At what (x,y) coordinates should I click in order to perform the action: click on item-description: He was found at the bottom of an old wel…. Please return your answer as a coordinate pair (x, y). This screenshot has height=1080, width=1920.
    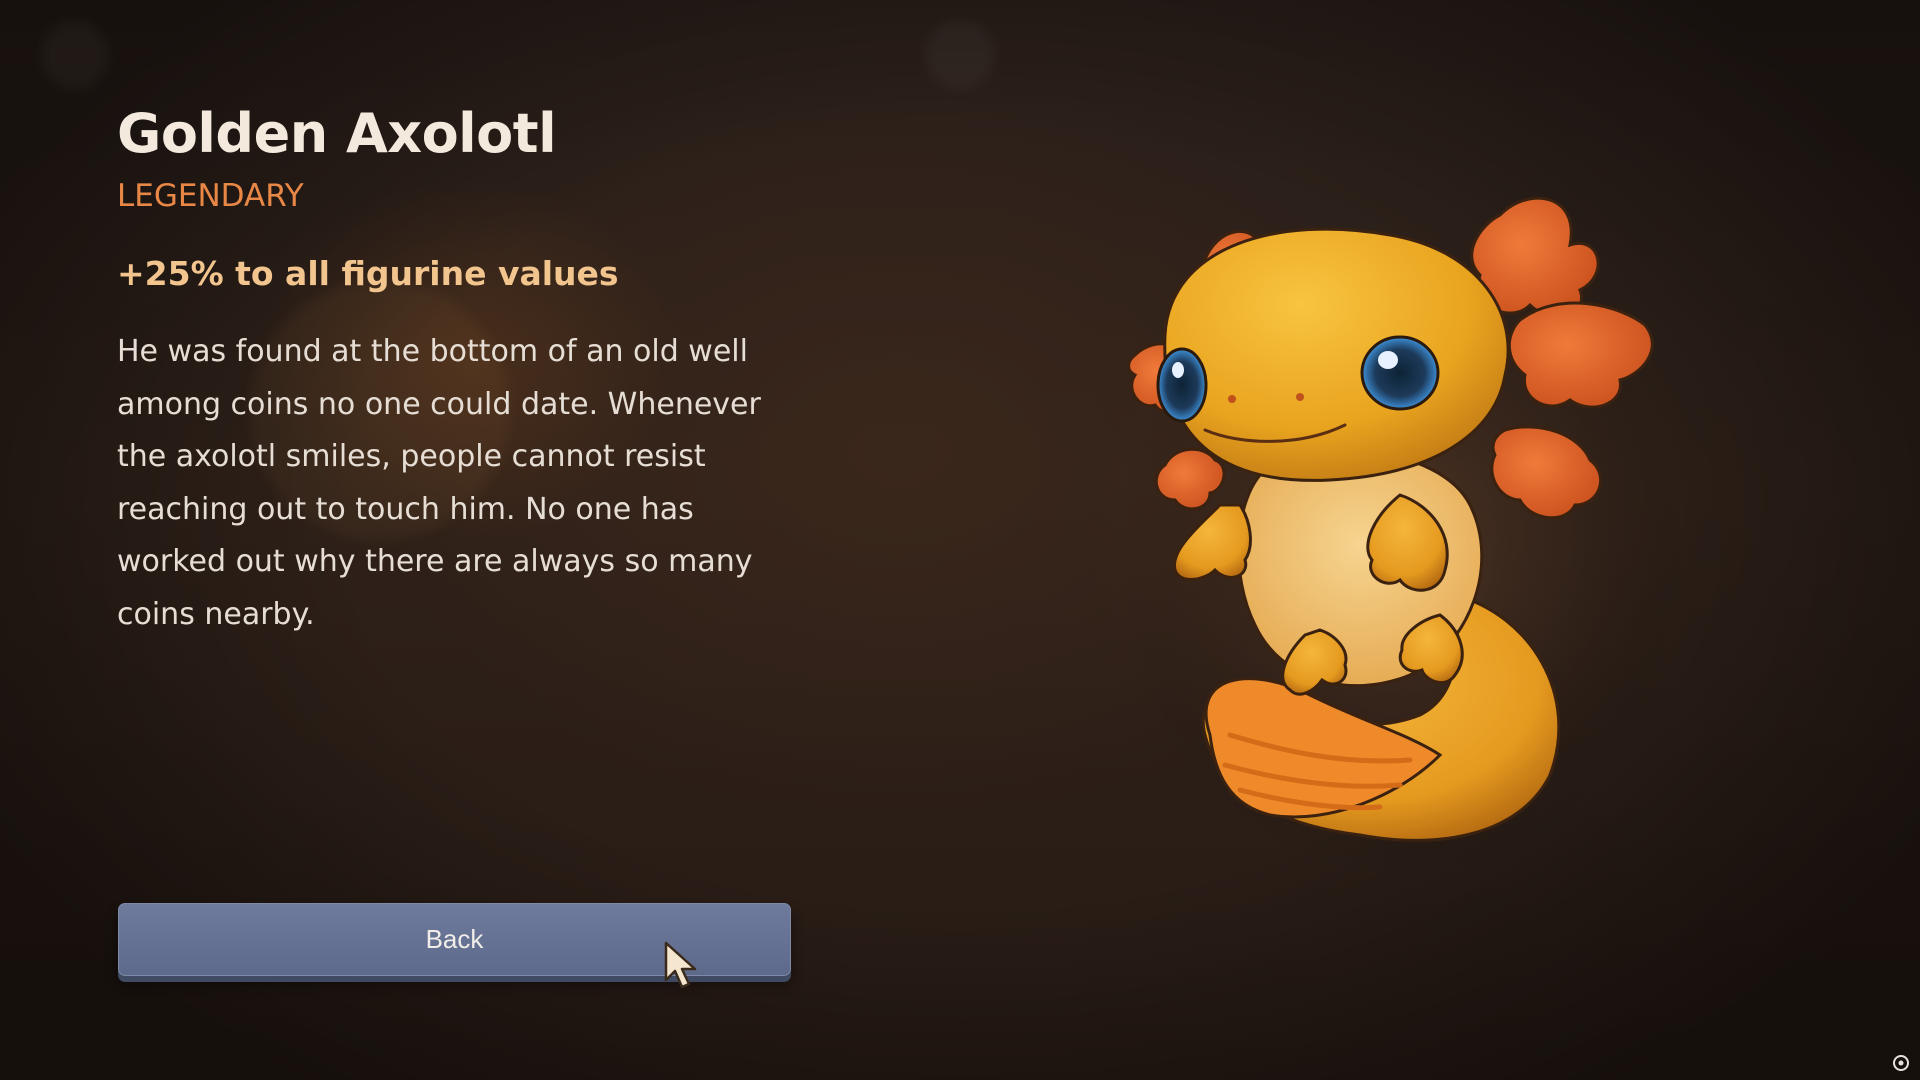
    Looking at the image, I should click on (439, 483).